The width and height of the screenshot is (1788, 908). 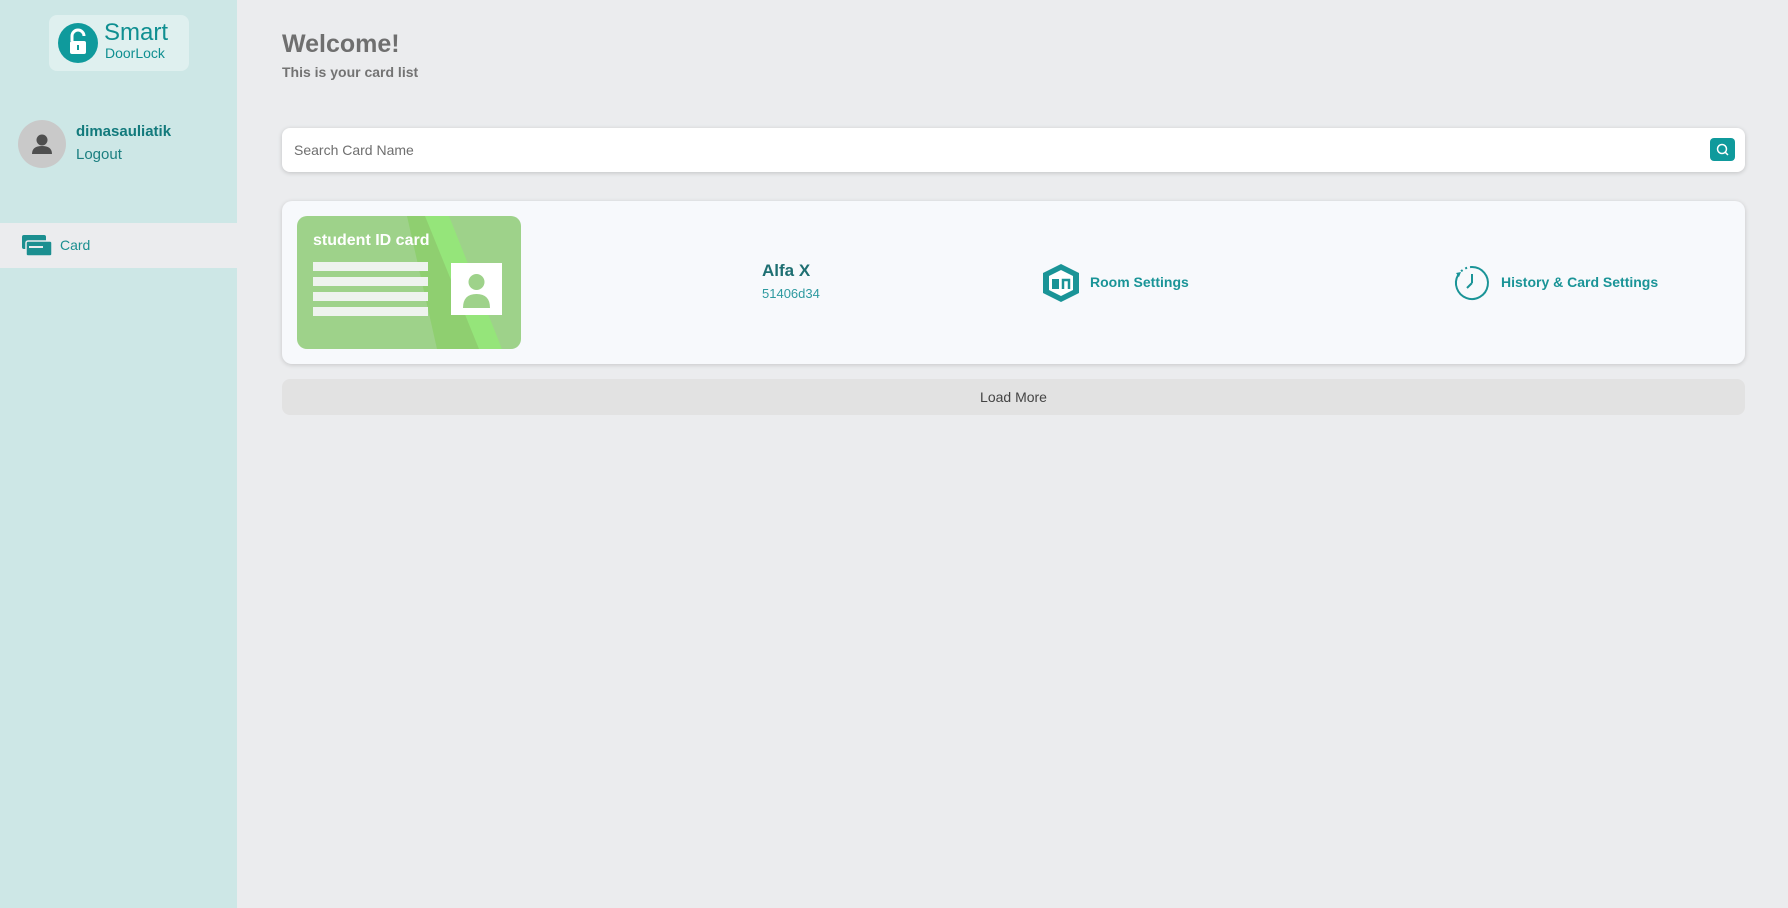 I want to click on card-code: 51406d34, so click(x=791, y=293).